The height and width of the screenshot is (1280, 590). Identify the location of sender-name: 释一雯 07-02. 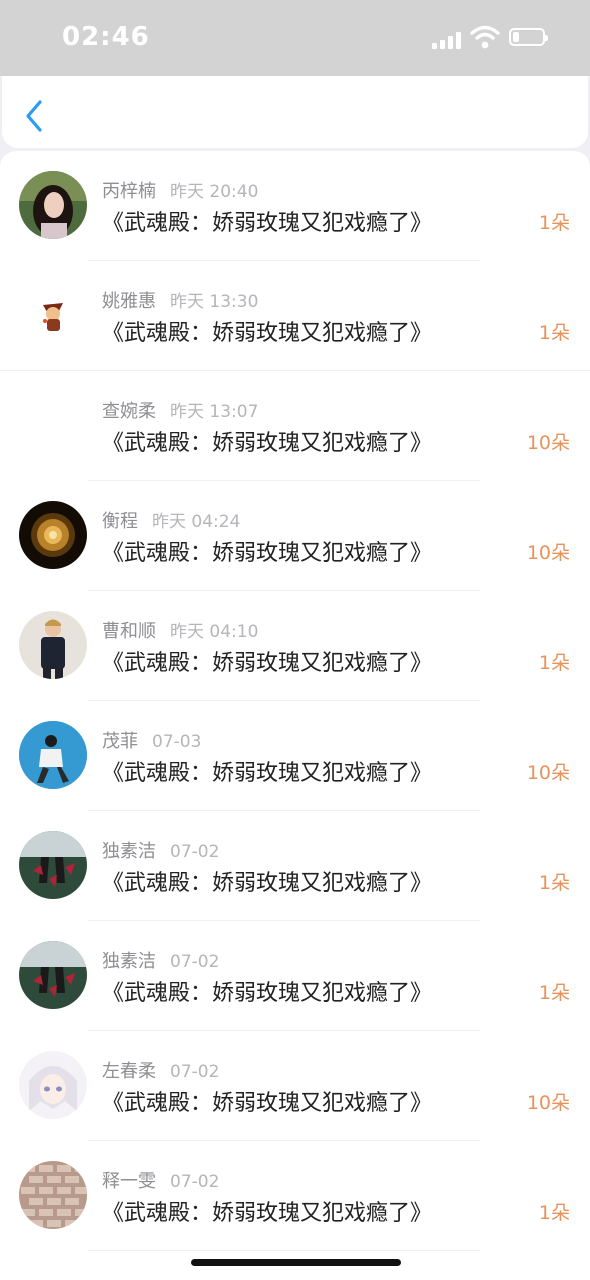
(161, 1181).